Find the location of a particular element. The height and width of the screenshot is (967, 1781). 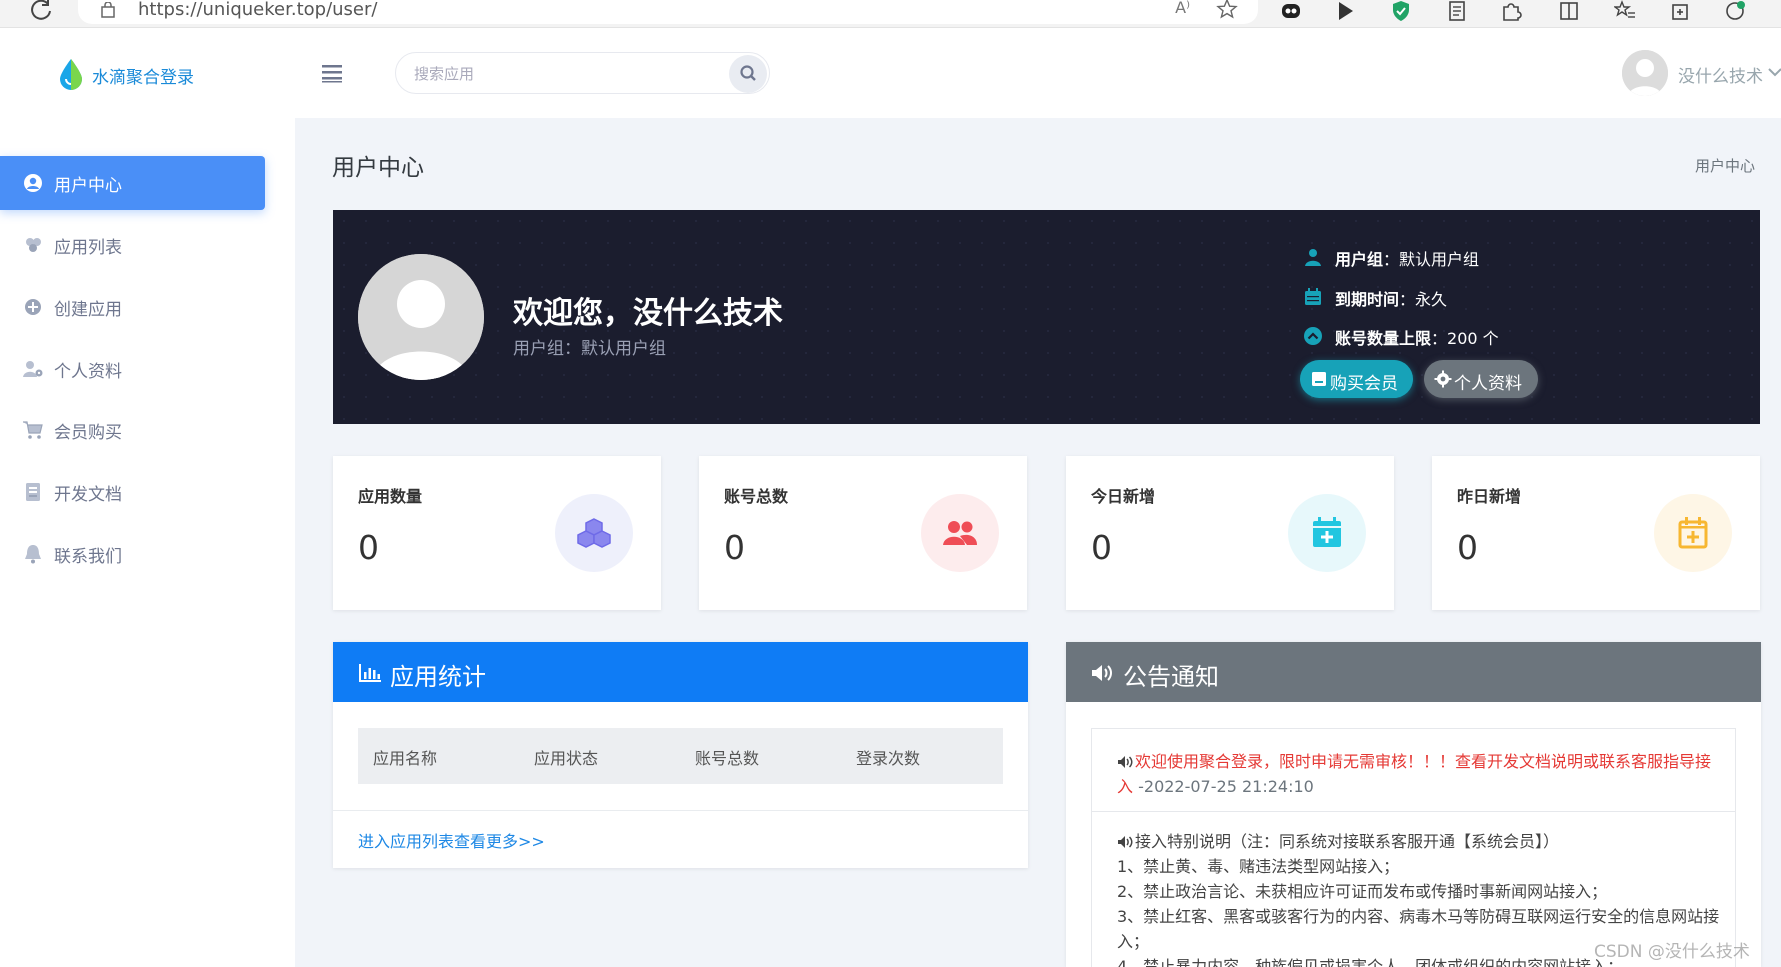

users-icon is located at coordinates (960, 533).